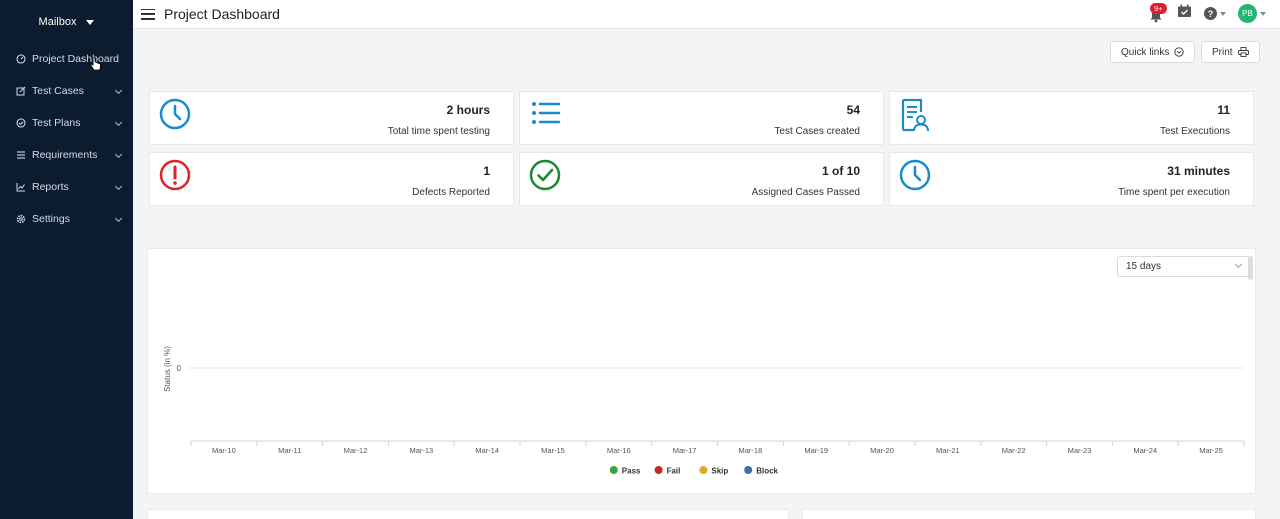 The height and width of the screenshot is (519, 1280). I want to click on legend-item-pass: Pass, so click(625, 471).